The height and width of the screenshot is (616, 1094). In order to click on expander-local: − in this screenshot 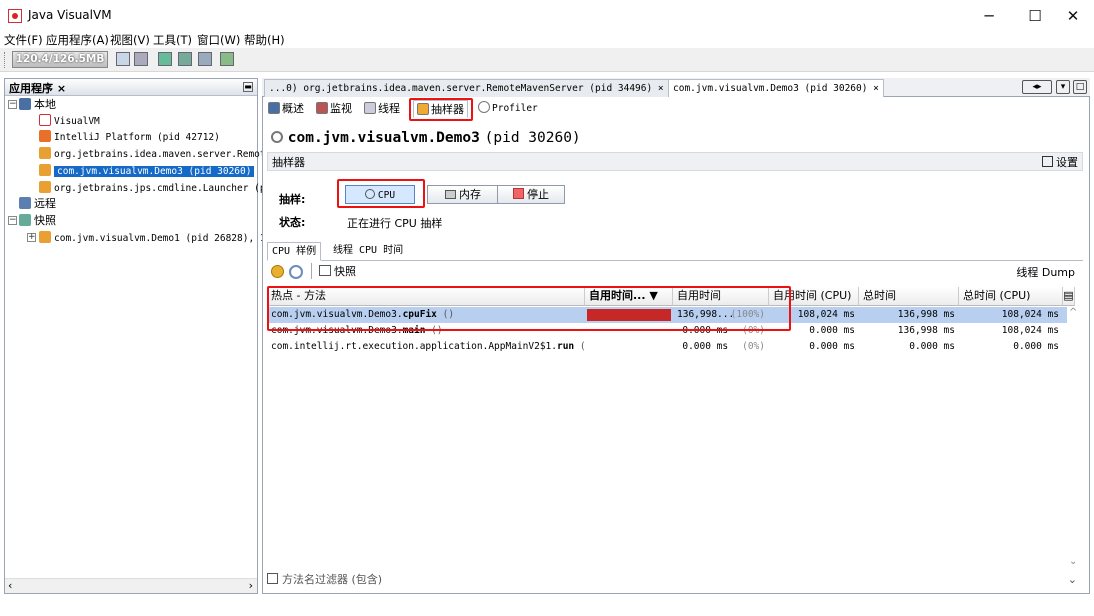, I will do `click(12, 104)`.